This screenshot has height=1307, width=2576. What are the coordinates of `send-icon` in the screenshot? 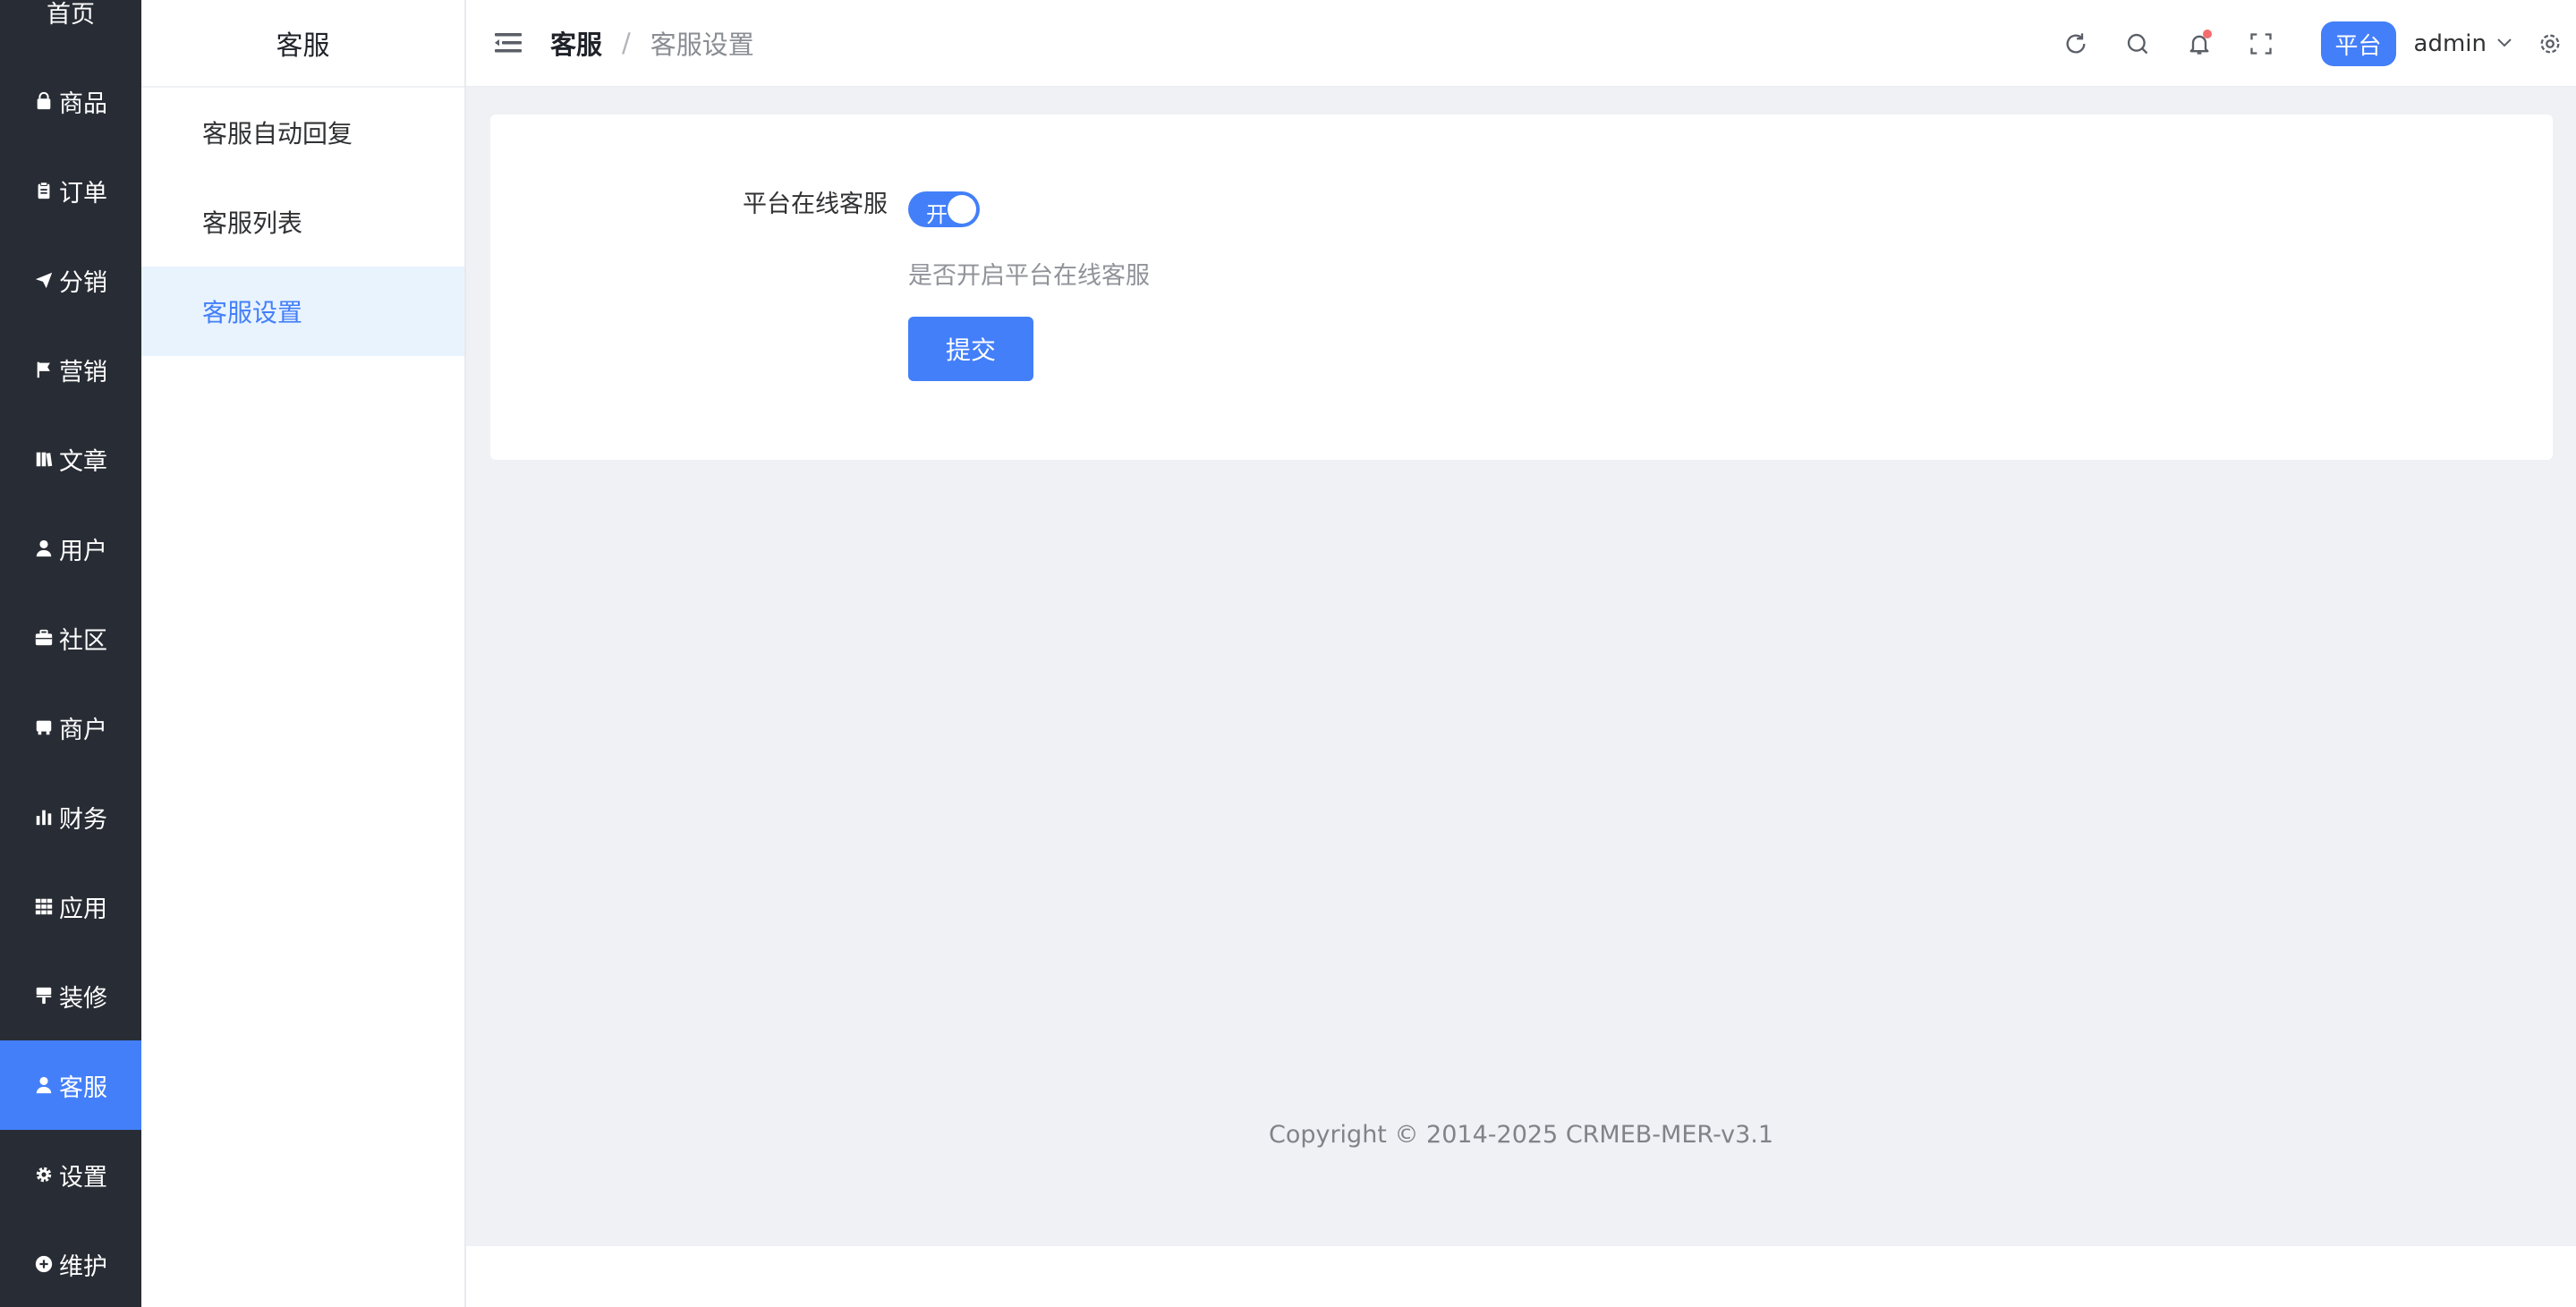 It's located at (44, 280).